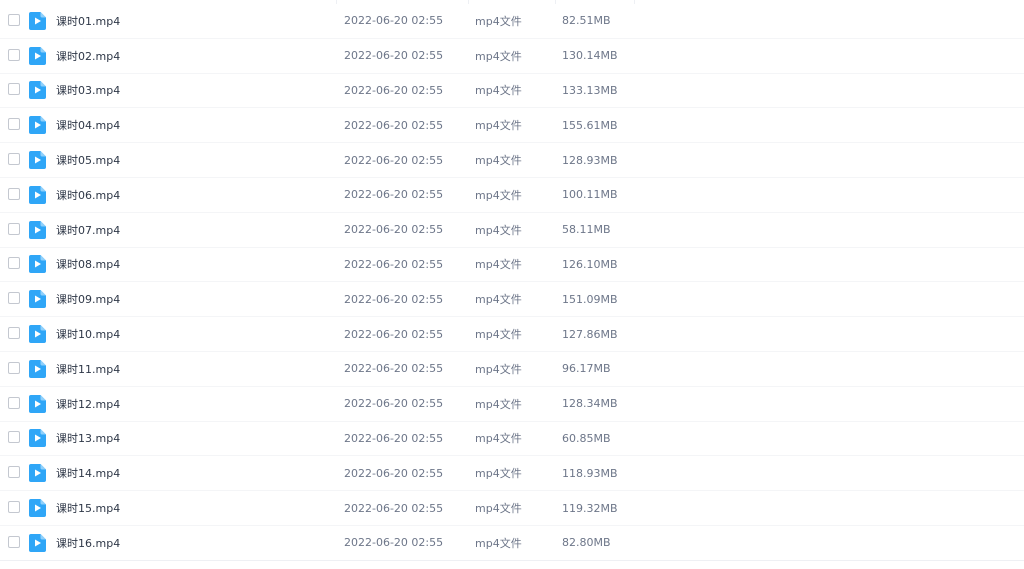 The image size is (1024, 569). What do you see at coordinates (586, 21) in the screenshot?
I see `file-size: 82.51MB` at bounding box center [586, 21].